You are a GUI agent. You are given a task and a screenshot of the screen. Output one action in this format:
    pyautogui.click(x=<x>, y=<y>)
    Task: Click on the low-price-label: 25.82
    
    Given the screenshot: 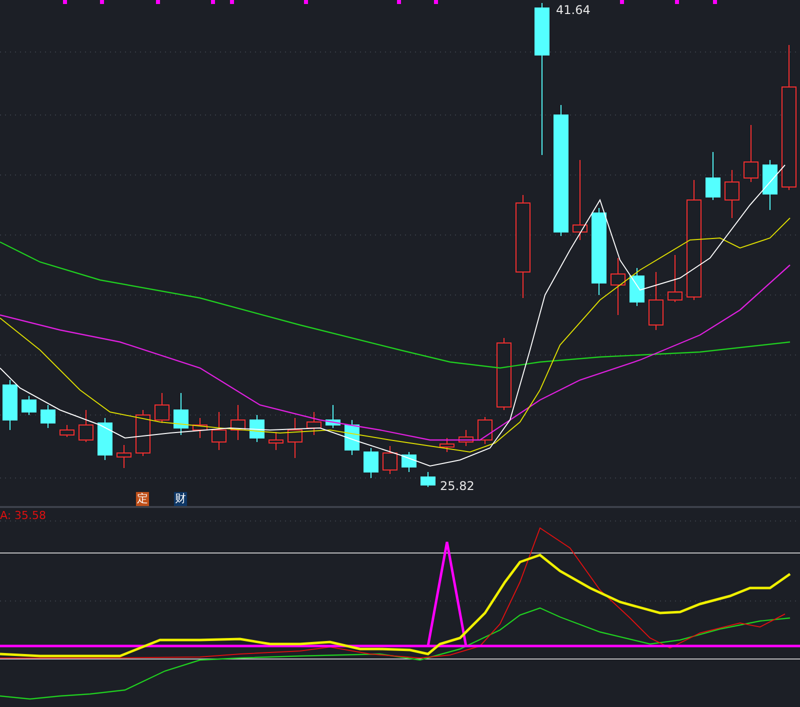 What is the action you would take?
    pyautogui.click(x=457, y=486)
    